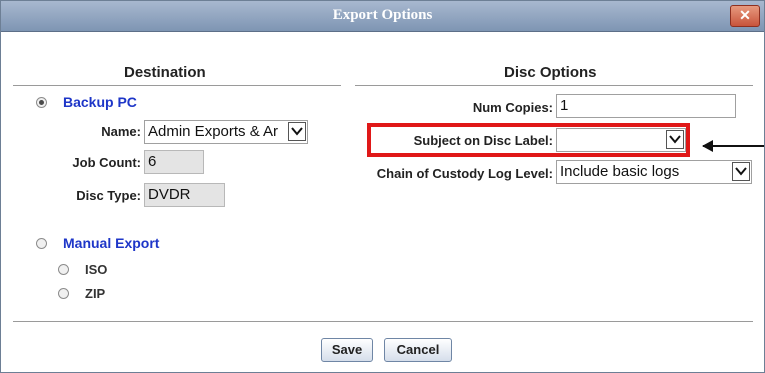  Describe the element at coordinates (418, 350) in the screenshot. I see `cancel-button: Cancel` at that location.